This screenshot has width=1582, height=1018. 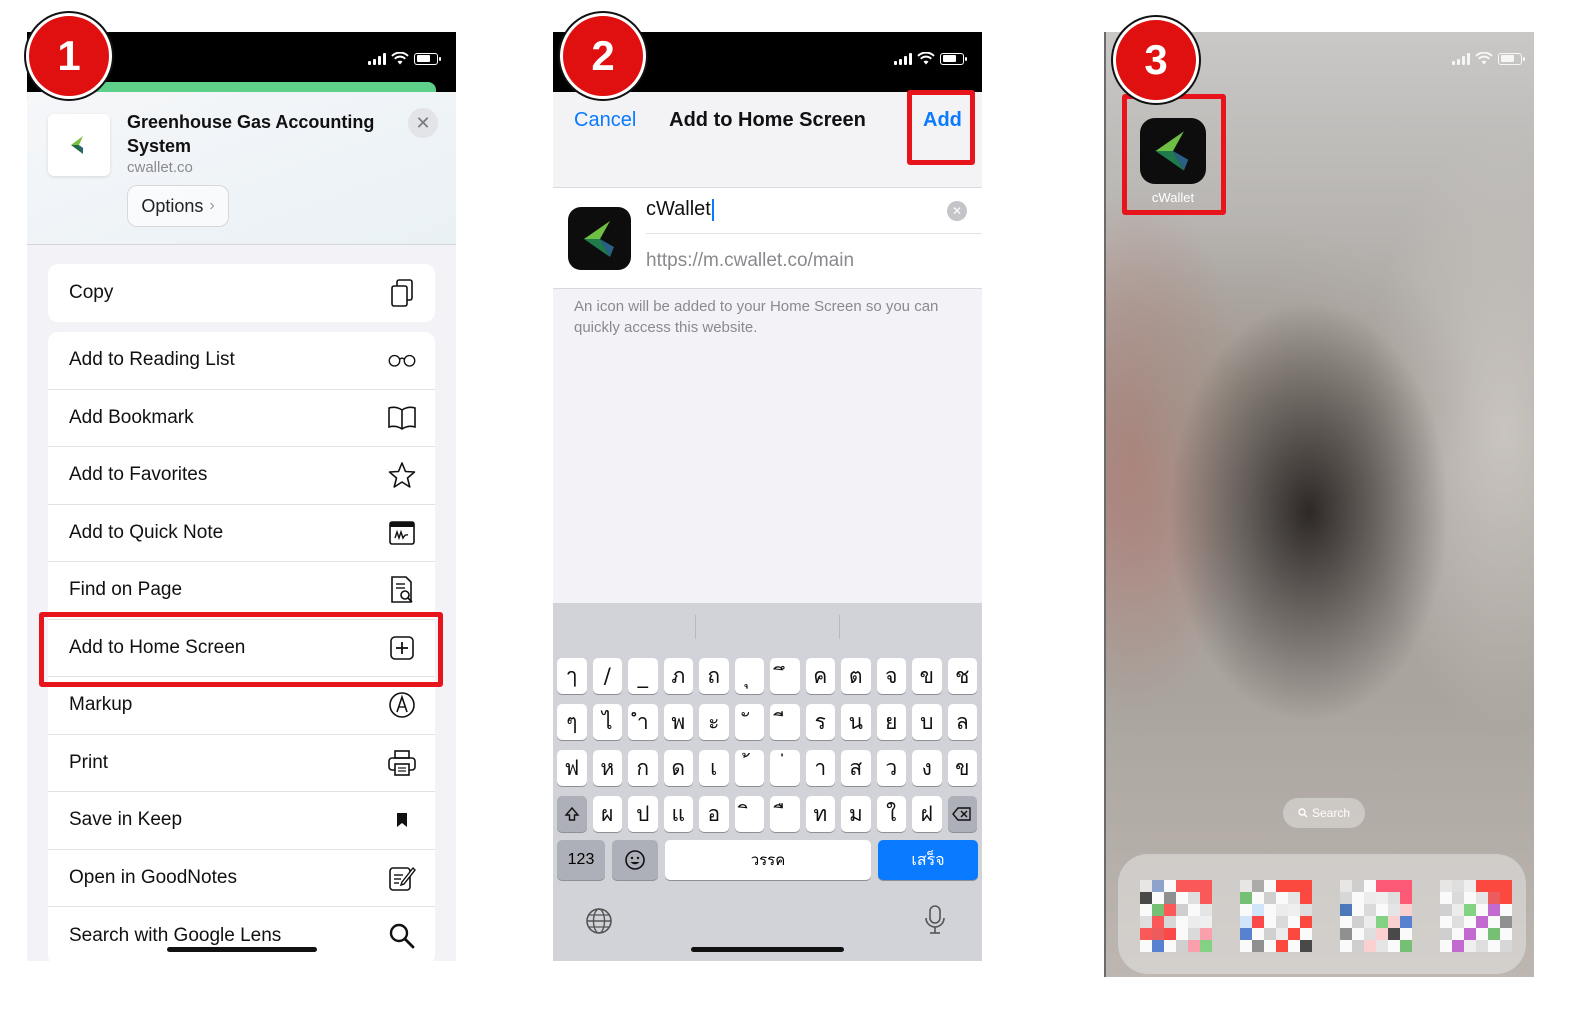 I want to click on dock, so click(x=1322, y=914).